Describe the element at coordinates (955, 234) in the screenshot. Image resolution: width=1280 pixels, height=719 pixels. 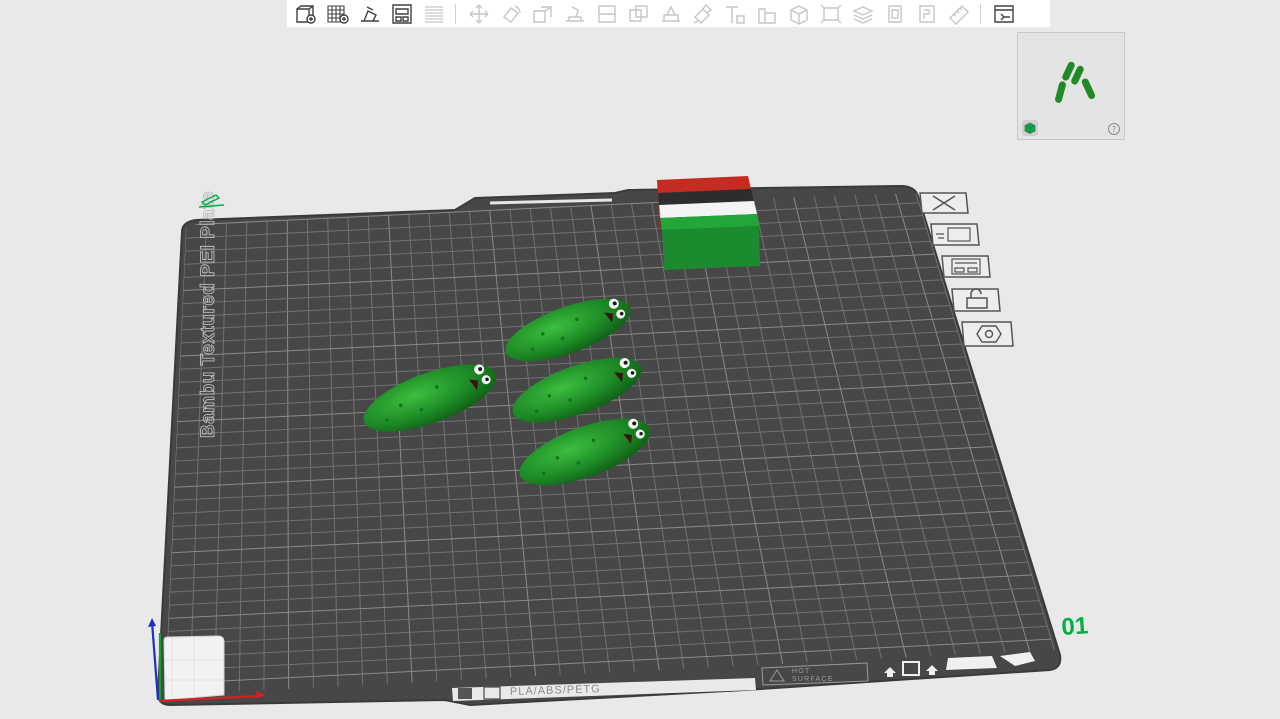
I see `place-on-plate-button` at that location.